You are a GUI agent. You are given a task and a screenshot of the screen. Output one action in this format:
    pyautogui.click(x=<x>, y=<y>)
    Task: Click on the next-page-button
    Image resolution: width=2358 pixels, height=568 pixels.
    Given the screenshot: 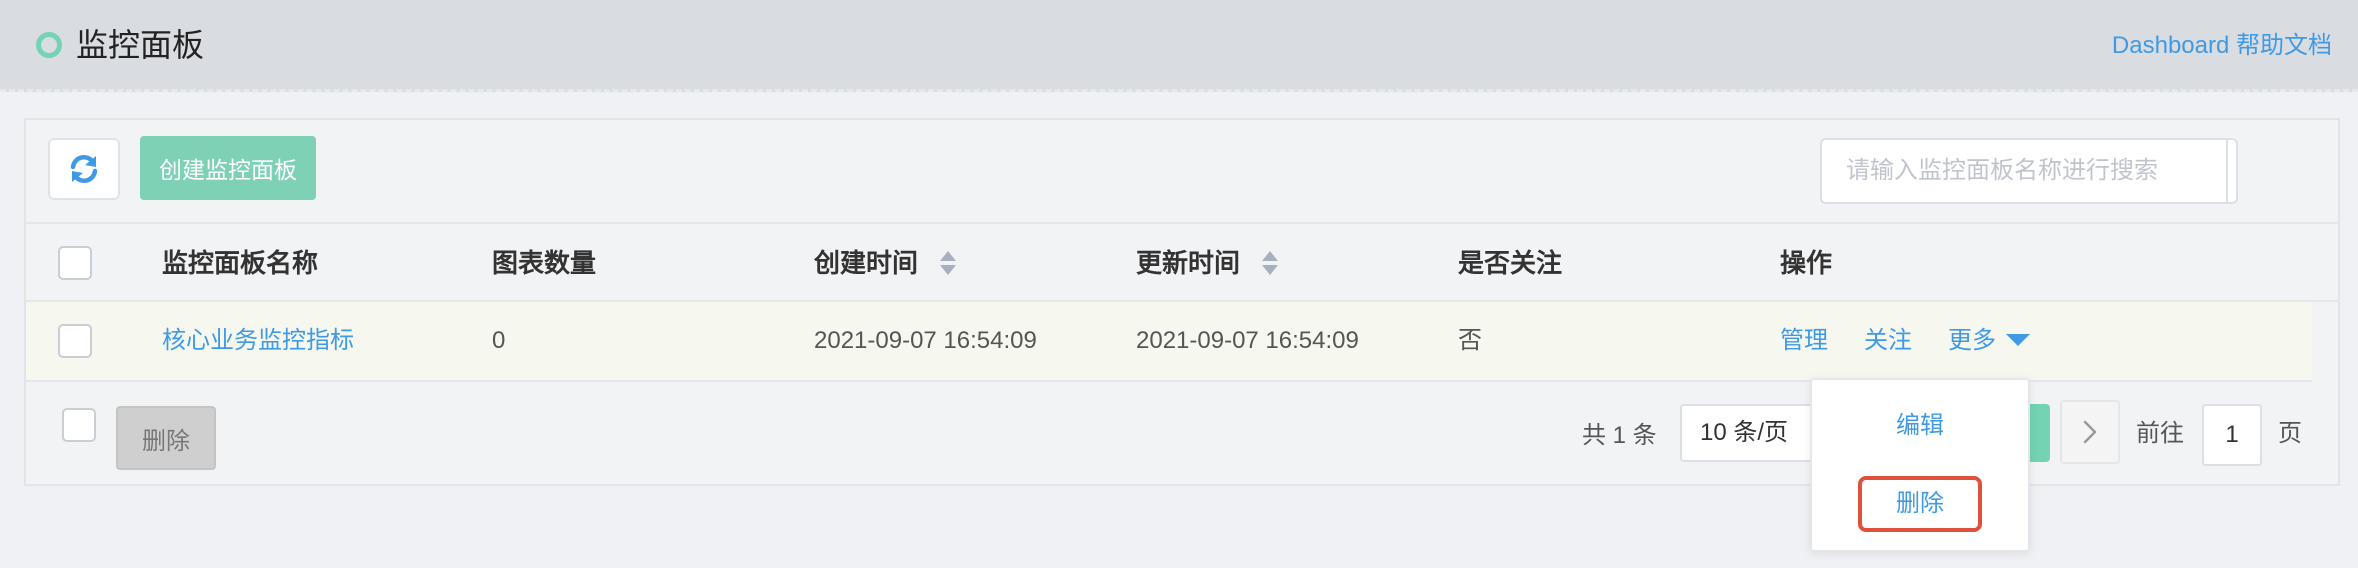 What is the action you would take?
    pyautogui.click(x=2090, y=432)
    